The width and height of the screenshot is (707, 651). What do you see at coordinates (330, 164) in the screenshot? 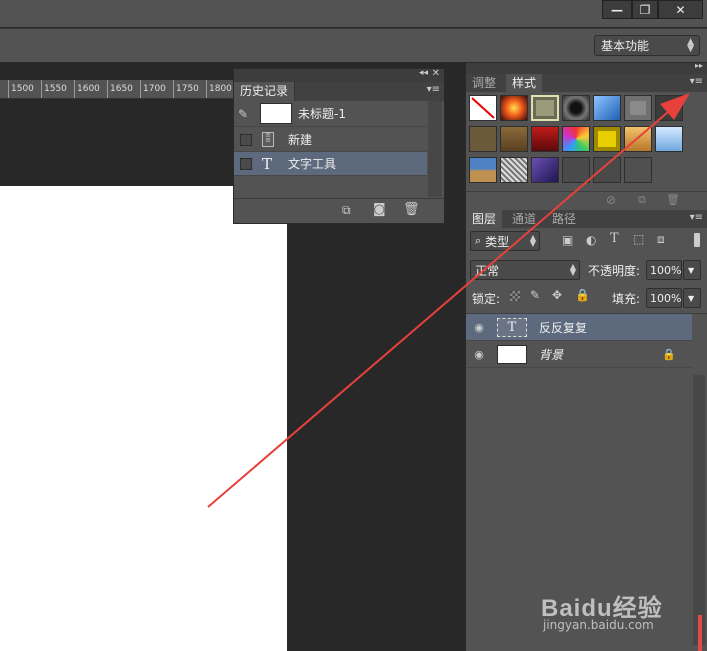
I see `history-item-selected: T 文字工具` at bounding box center [330, 164].